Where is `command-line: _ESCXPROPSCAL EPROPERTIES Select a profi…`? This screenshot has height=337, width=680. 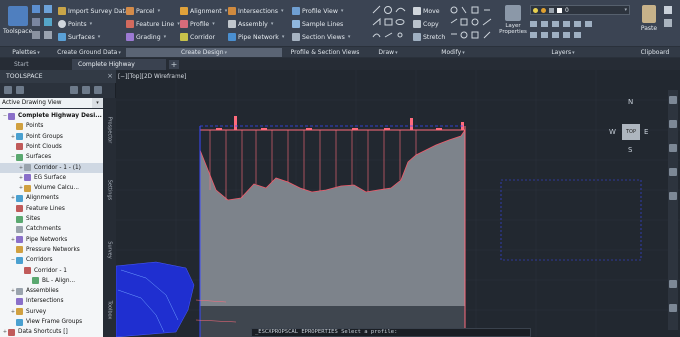 command-line: _ESCXPROPSCAL EPROPERTIES Select a profi… is located at coordinates (391, 332).